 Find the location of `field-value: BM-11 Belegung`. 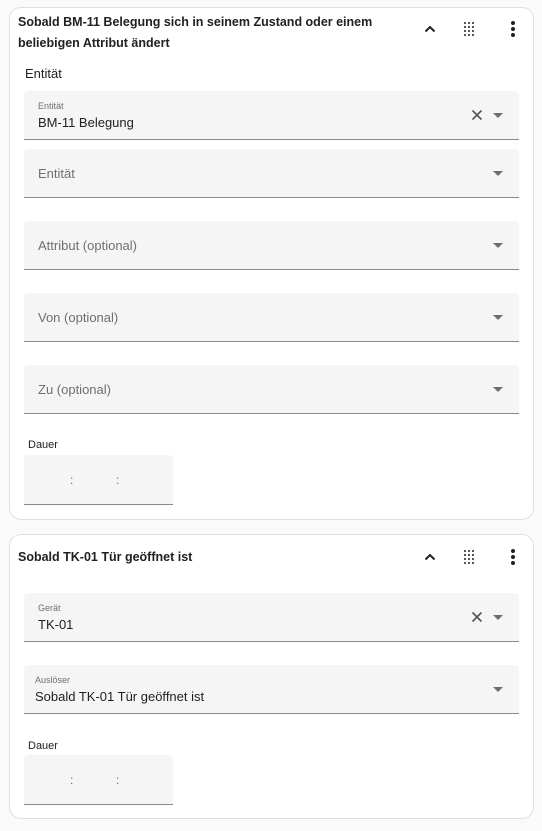

field-value: BM-11 Belegung is located at coordinates (86, 122).